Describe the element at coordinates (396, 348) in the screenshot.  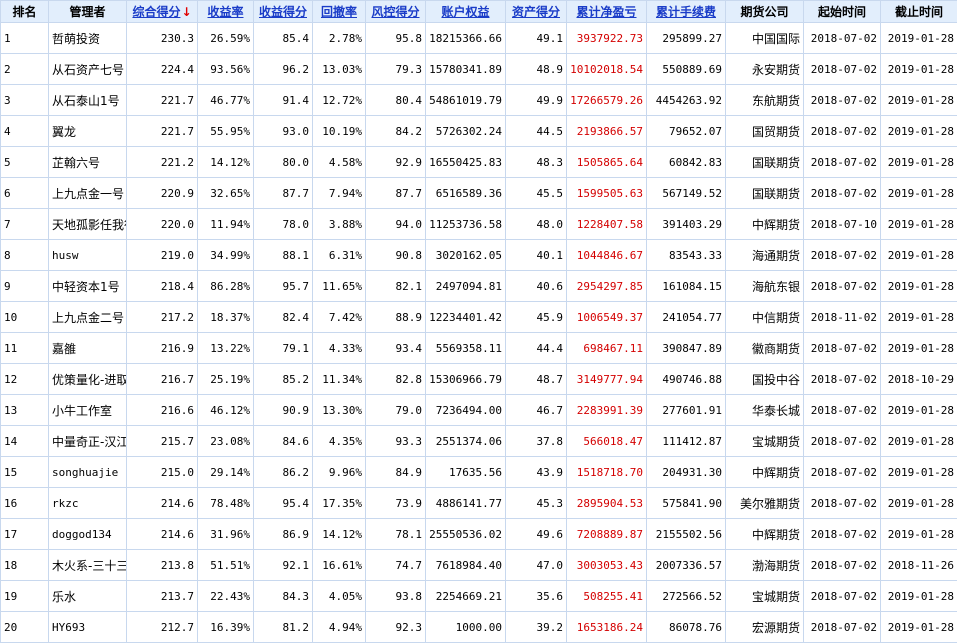
I see `cell-risk-score: 93.4` at that location.